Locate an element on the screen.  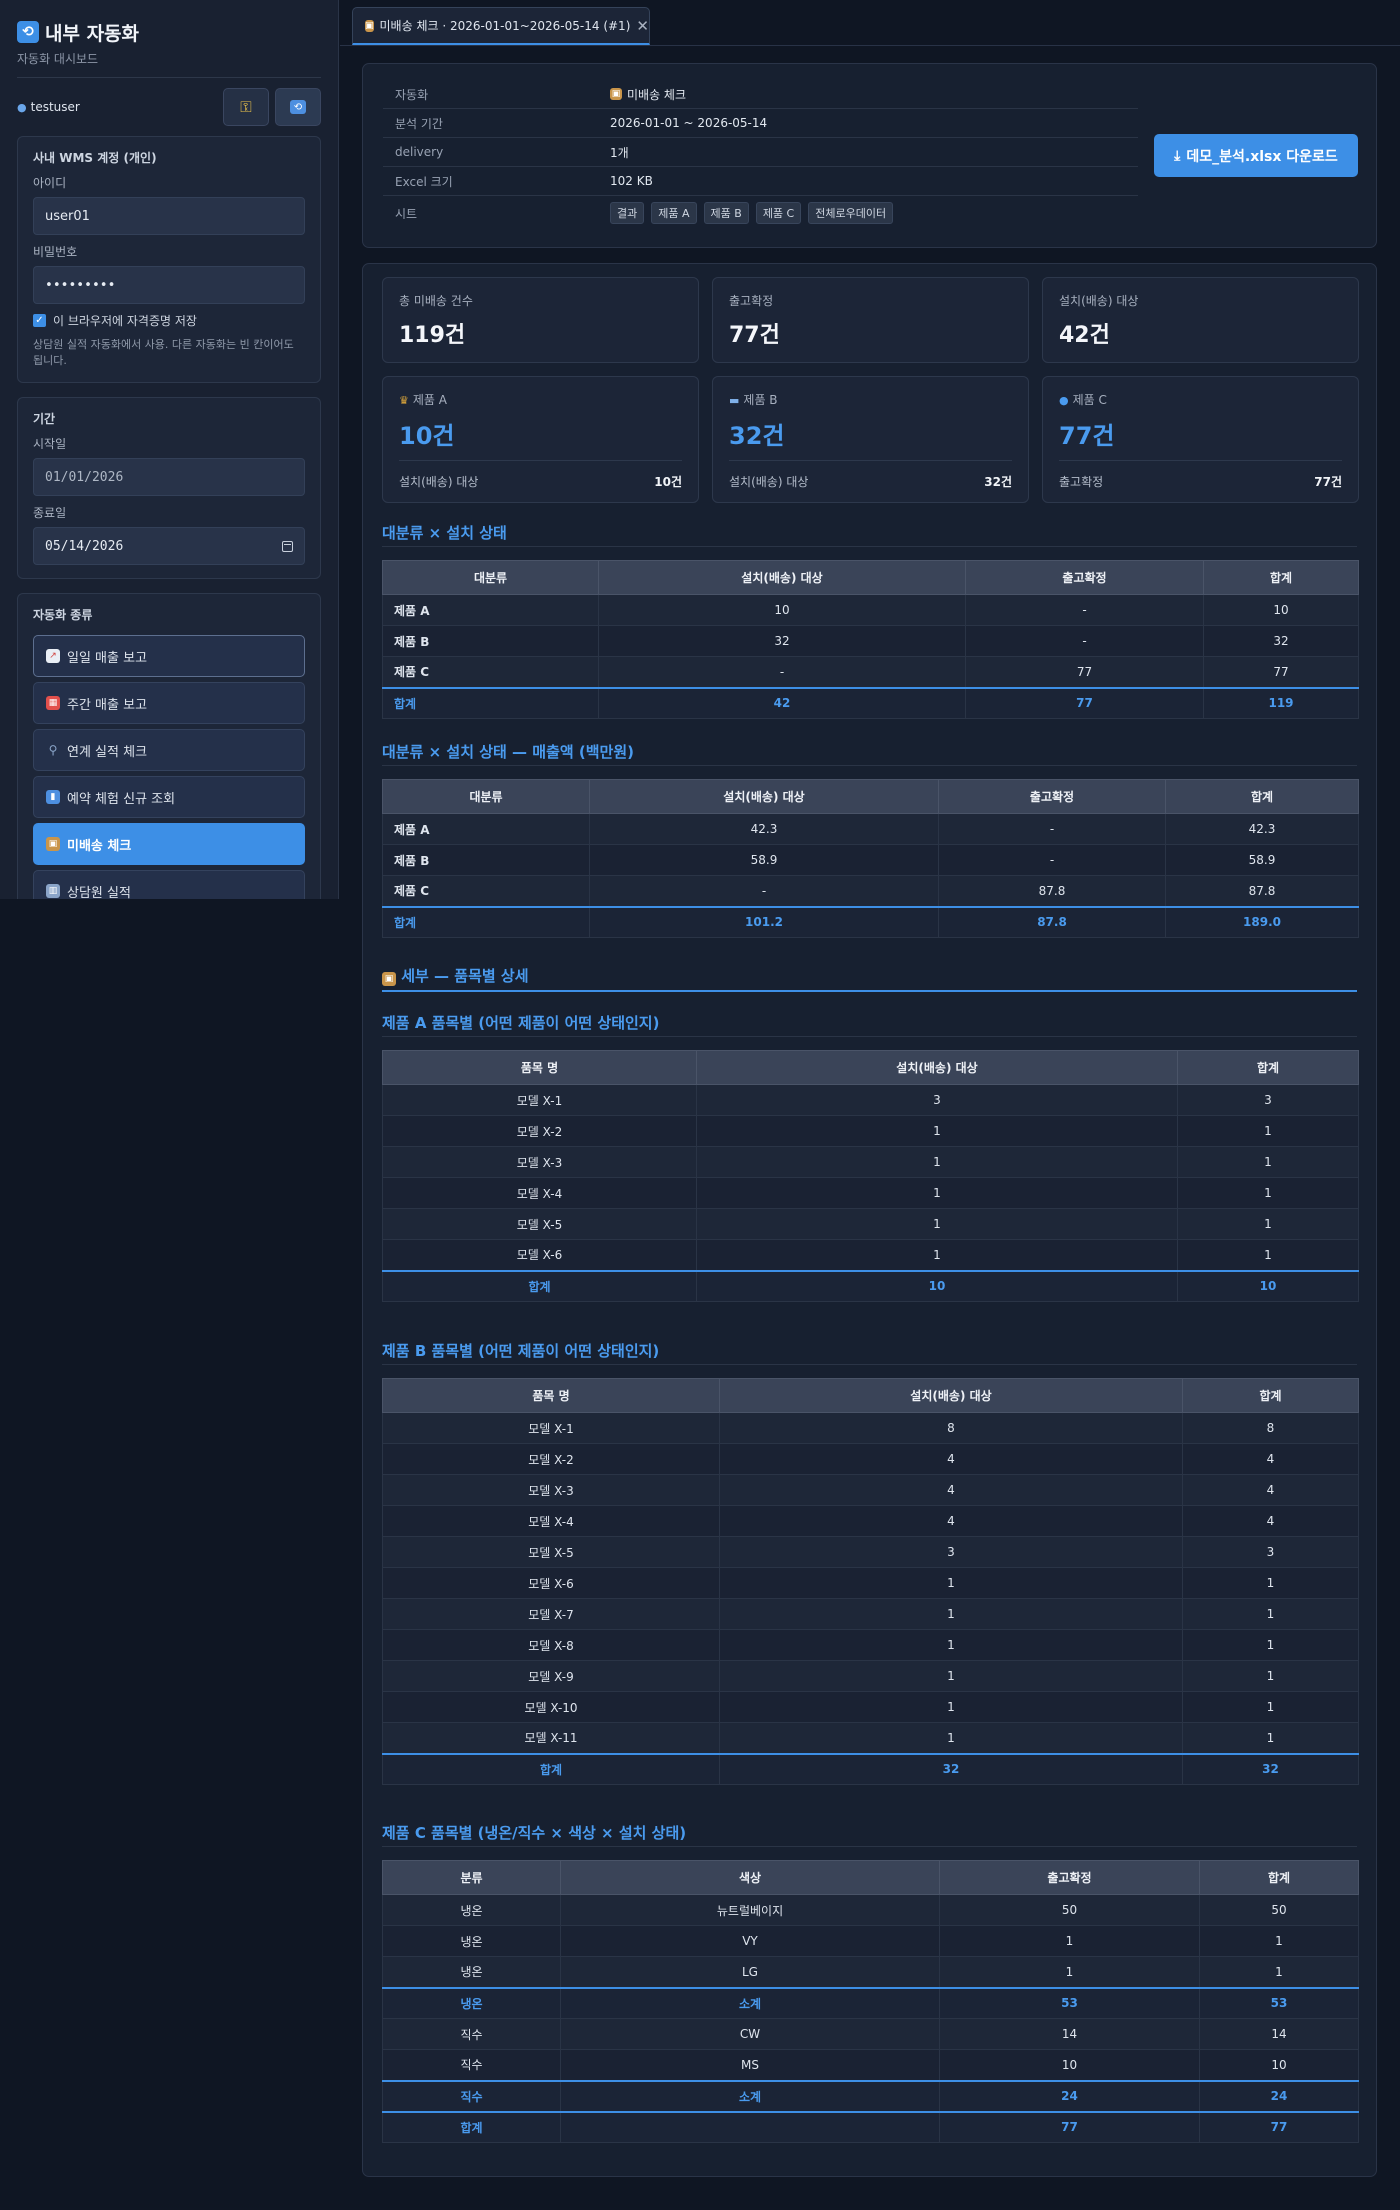
sub-label: 설치(배송) 대상 is located at coordinates (769, 482).